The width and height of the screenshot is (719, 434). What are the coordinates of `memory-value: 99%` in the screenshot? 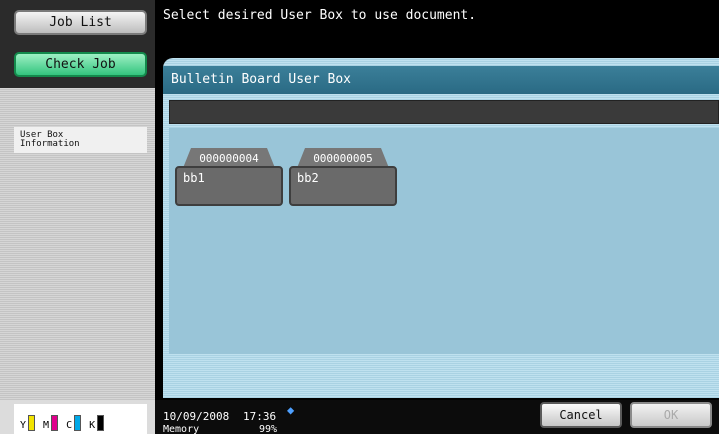 It's located at (268, 429).